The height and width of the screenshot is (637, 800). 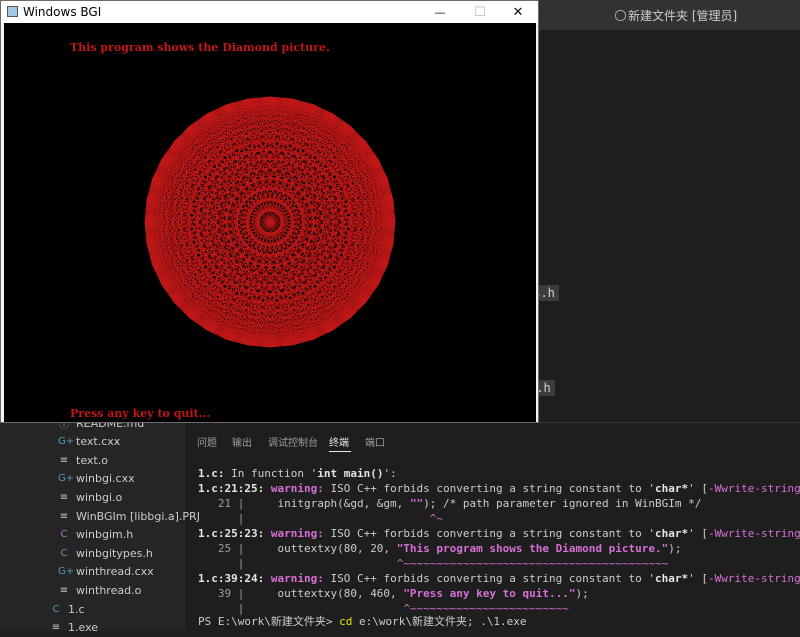 I want to click on close-button: ✕, so click(x=518, y=12).